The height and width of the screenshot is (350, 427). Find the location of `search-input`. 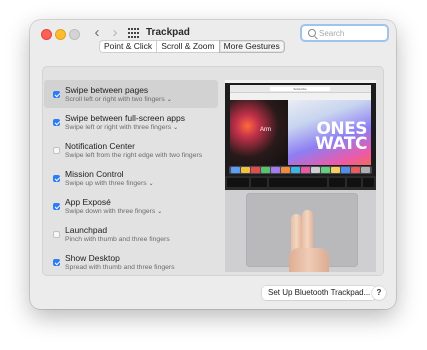

search-input is located at coordinates (352, 33).